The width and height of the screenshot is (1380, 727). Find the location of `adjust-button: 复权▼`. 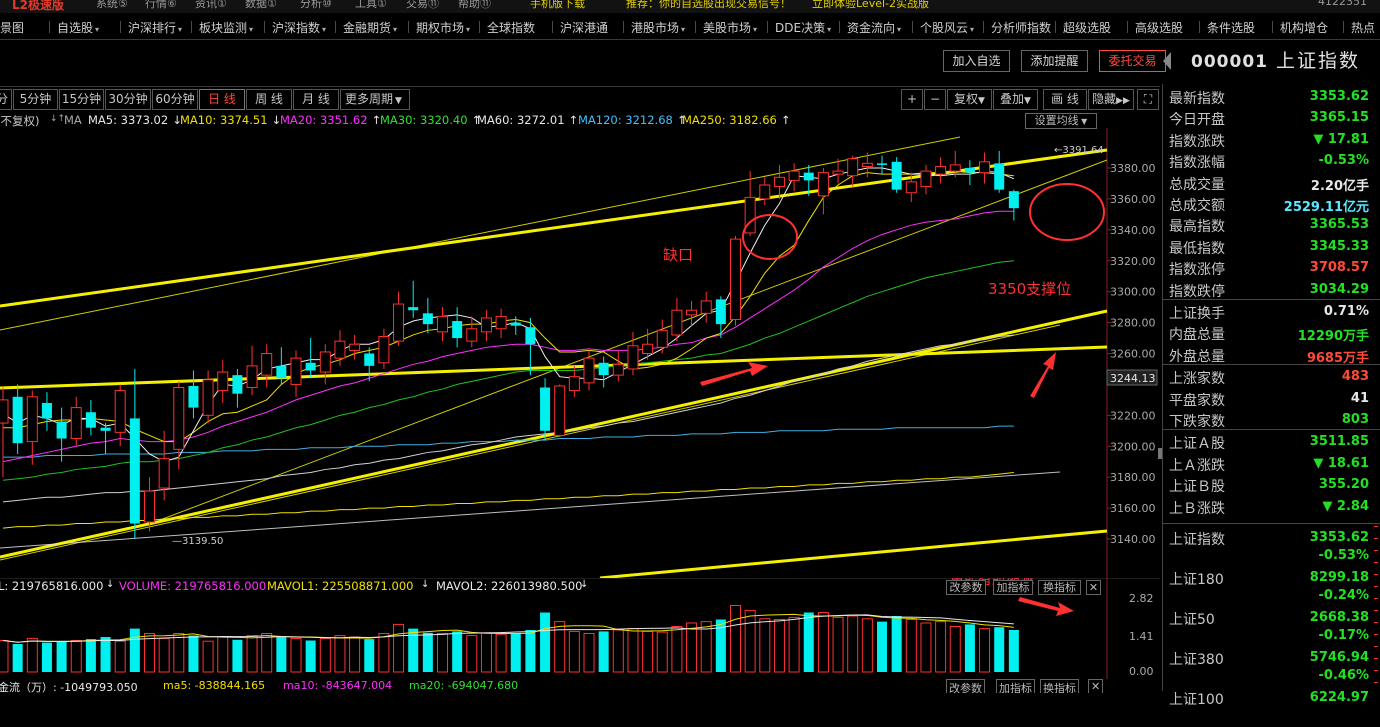

adjust-button: 复权▼ is located at coordinates (969, 99).